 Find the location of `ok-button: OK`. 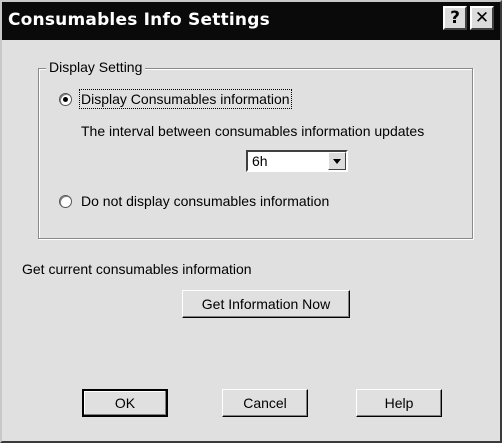

ok-button: OK is located at coordinates (125, 403).